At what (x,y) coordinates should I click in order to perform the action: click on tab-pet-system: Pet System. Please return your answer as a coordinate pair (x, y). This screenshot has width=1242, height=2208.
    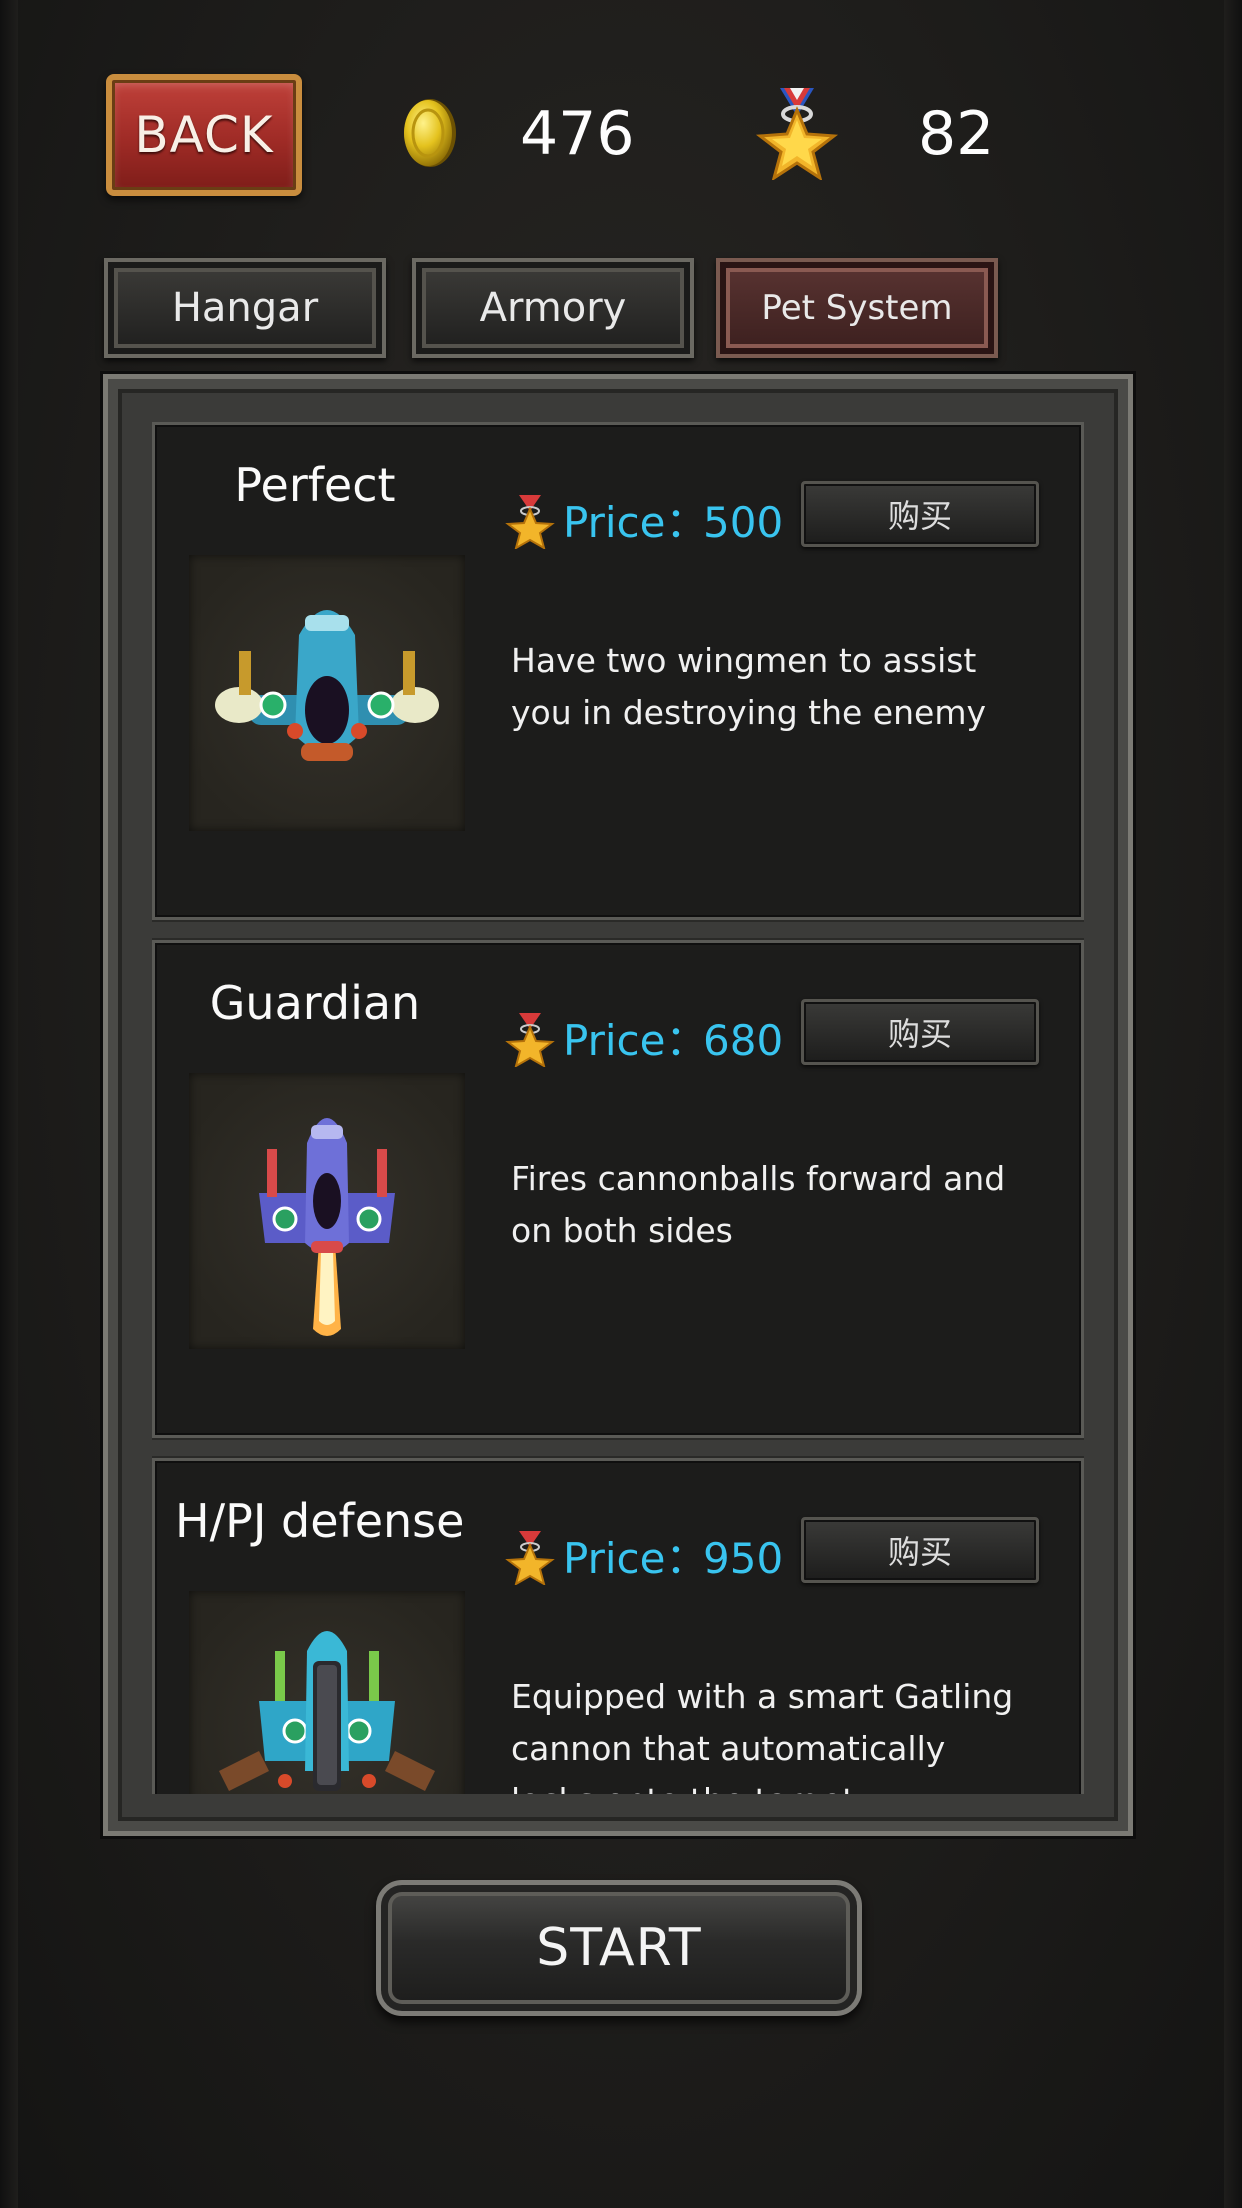
    Looking at the image, I should click on (857, 308).